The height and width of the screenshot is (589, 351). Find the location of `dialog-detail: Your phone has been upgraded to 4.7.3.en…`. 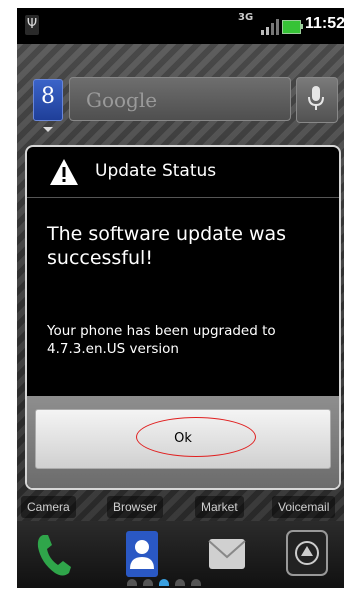

dialog-detail: Your phone has been upgraded to 4.7.3.en… is located at coordinates (161, 340).